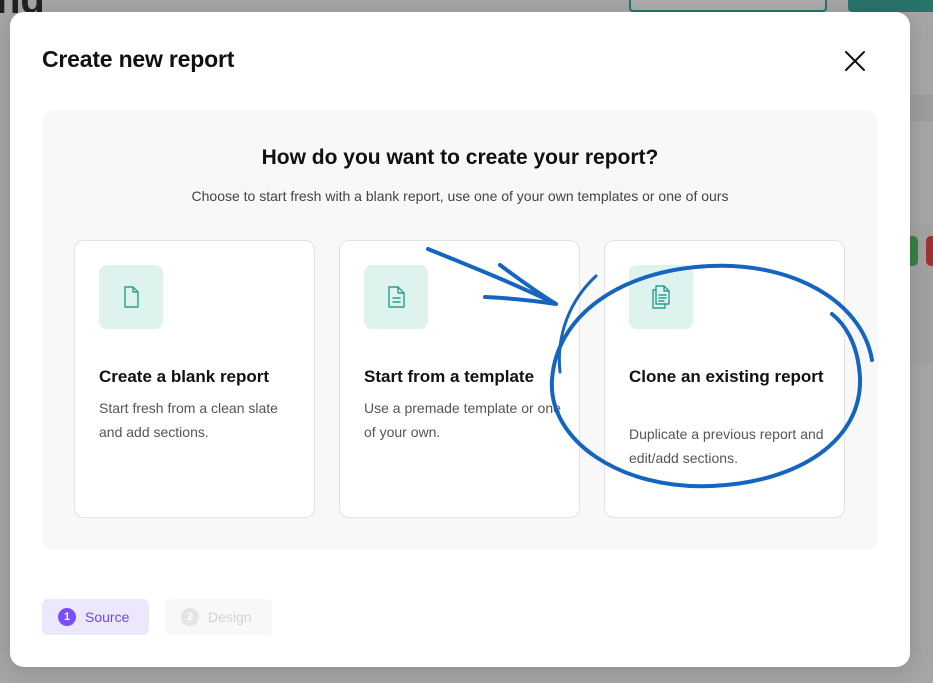 This screenshot has width=933, height=683. Describe the element at coordinates (396, 297) in the screenshot. I see `template-document-icon` at that location.